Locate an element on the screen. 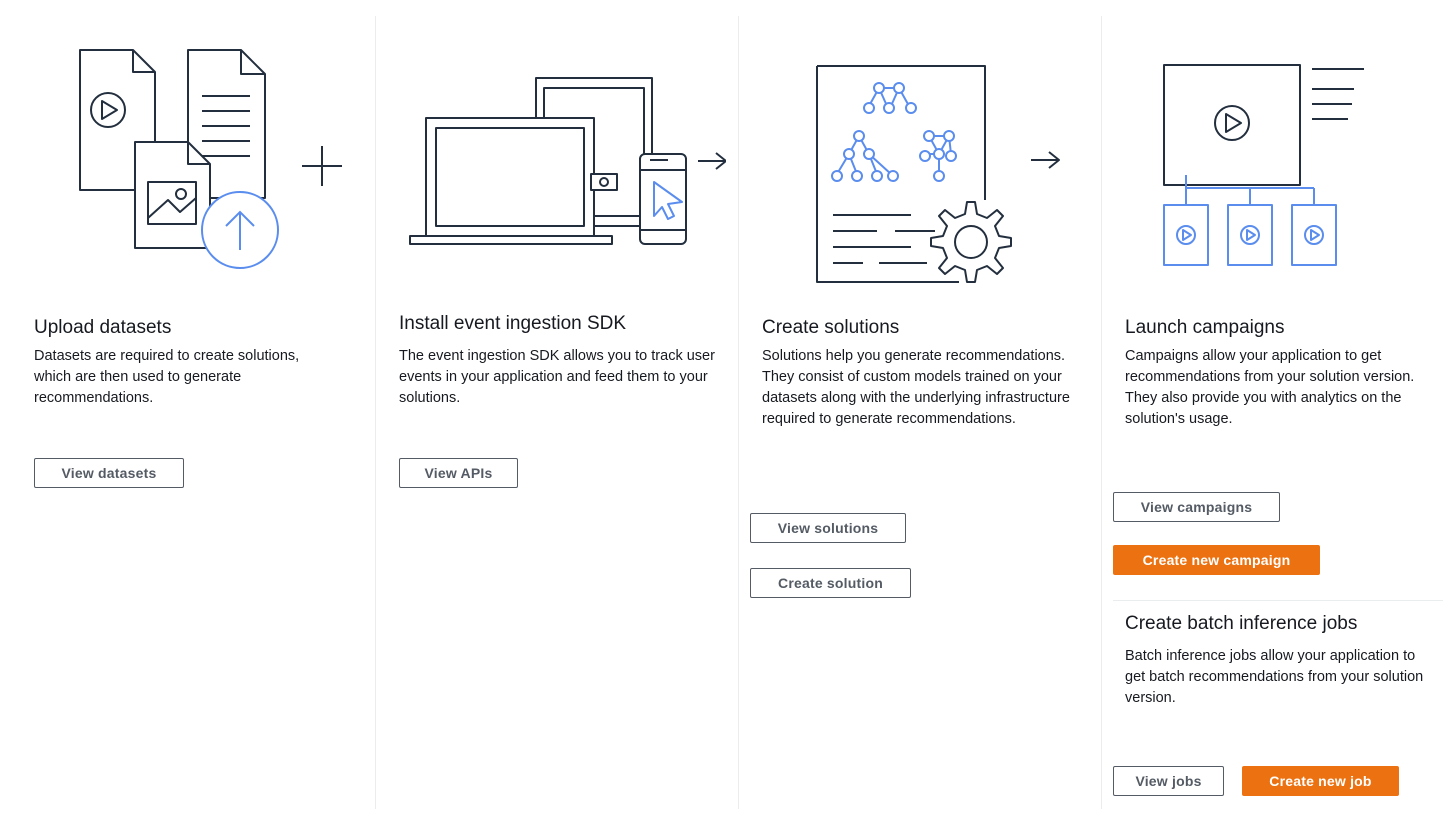 Image resolution: width=1452 pixels, height=829 pixels. create-new-campaign-button: Create new campaign is located at coordinates (1216, 560).